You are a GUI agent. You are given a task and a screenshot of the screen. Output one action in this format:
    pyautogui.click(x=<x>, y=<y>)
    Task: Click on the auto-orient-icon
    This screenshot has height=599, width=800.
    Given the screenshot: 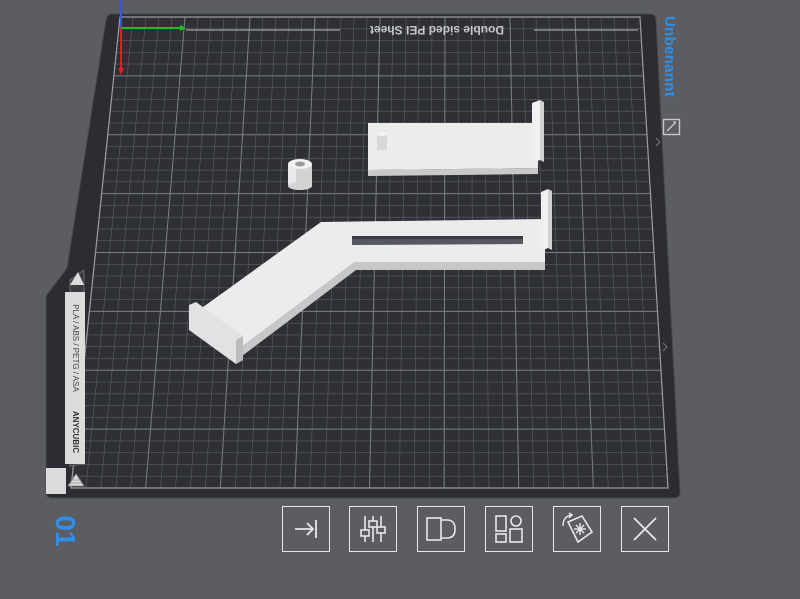 What is the action you would take?
    pyautogui.click(x=578, y=528)
    